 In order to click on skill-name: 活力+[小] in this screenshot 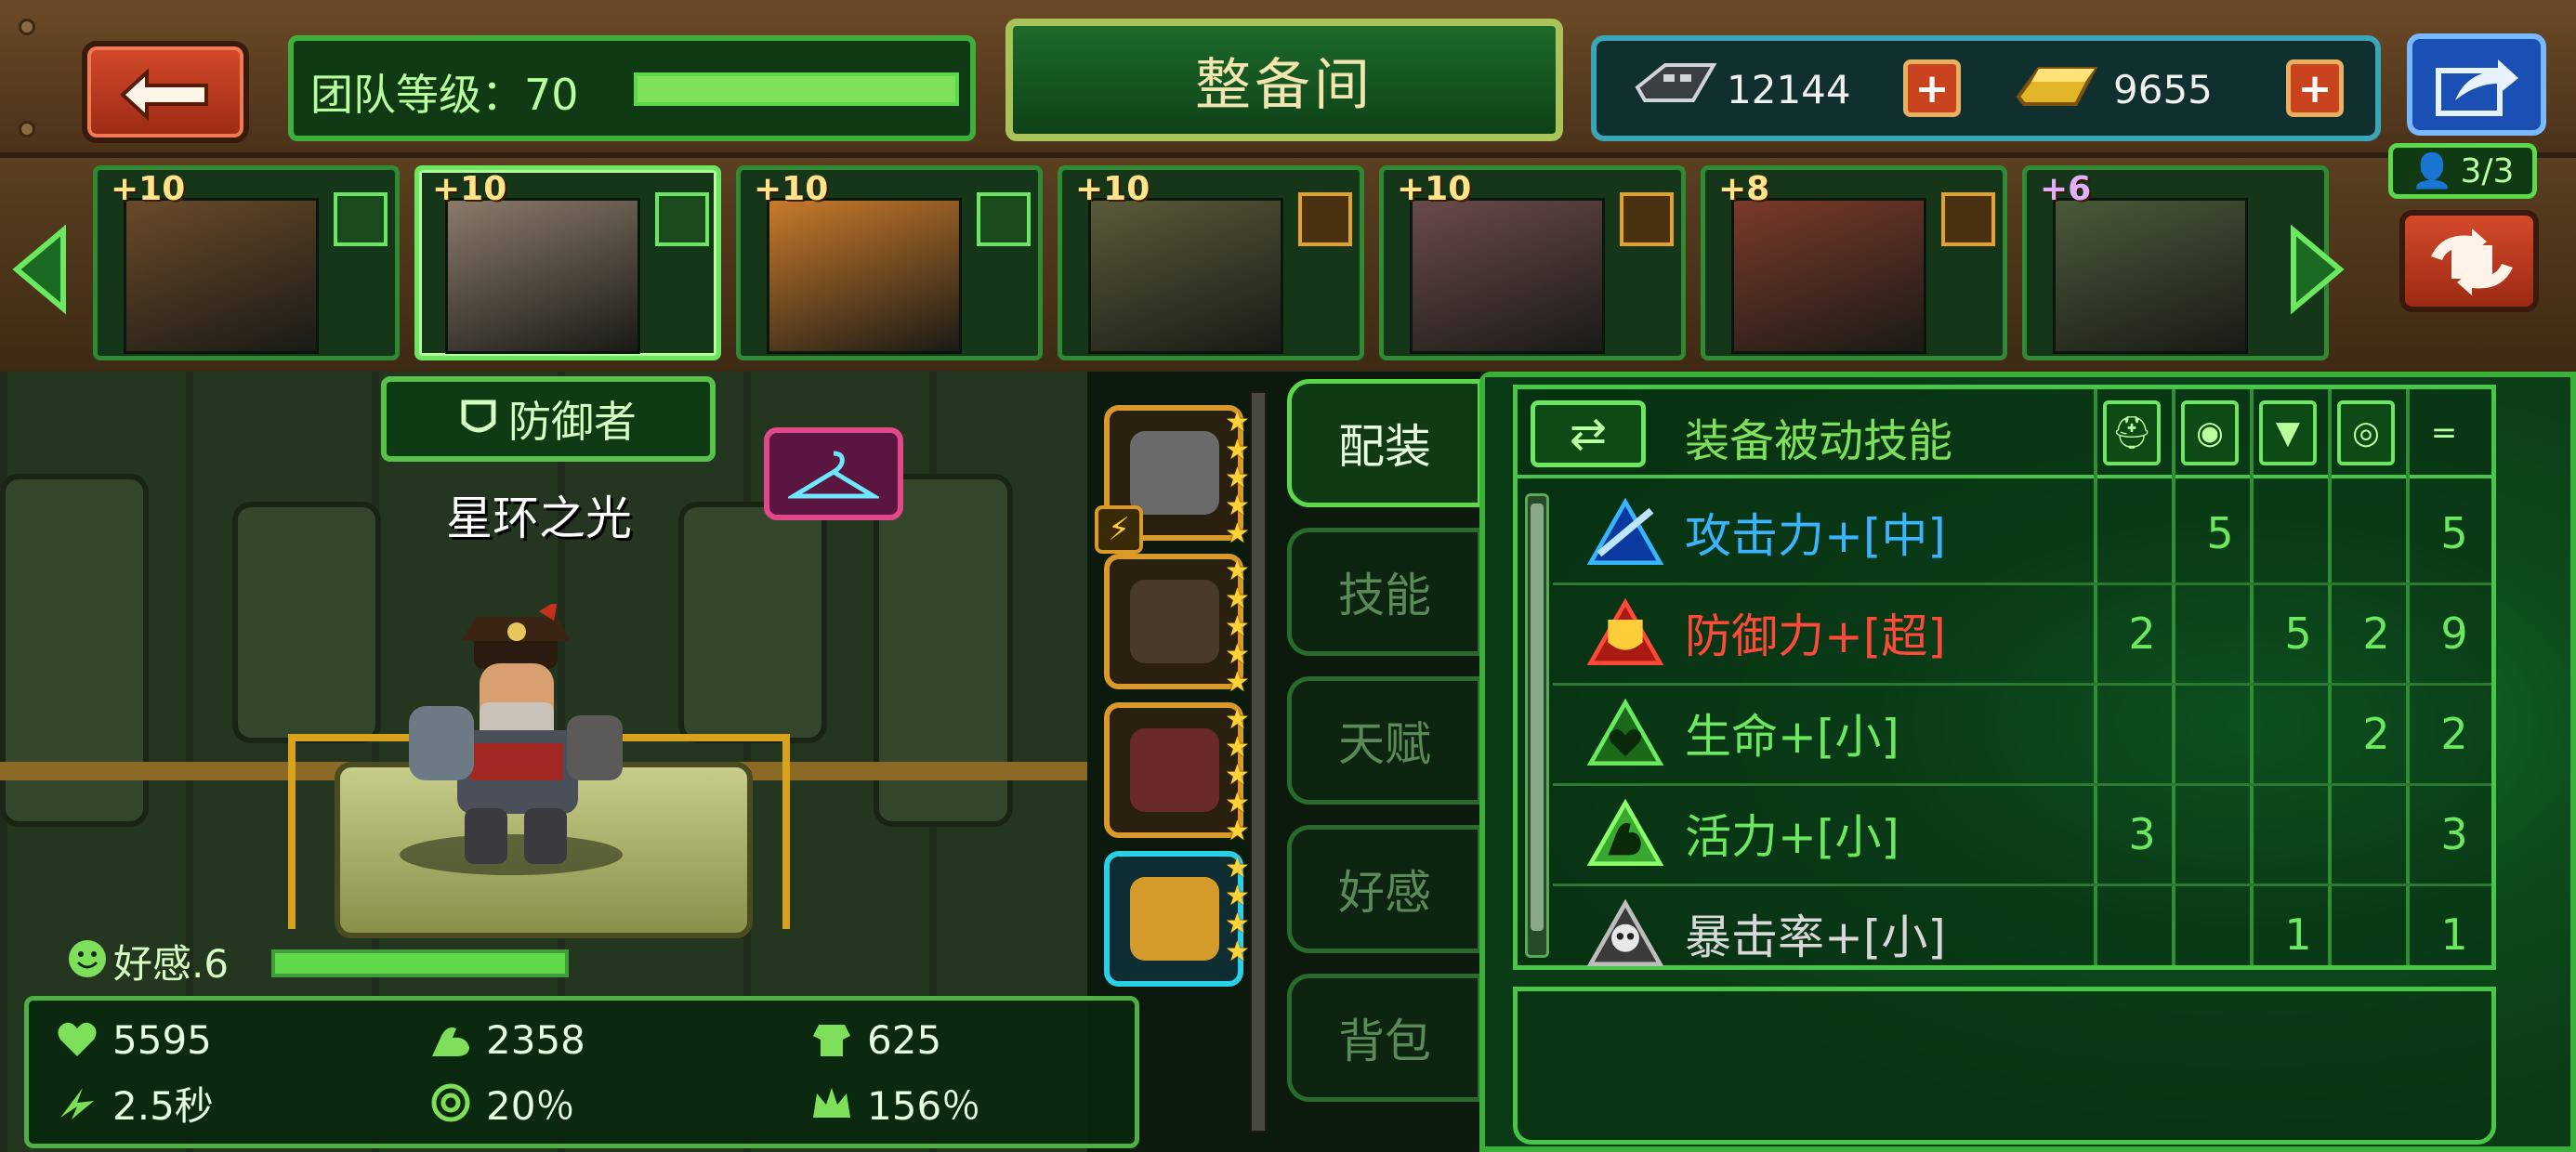, I will do `click(1792, 837)`.